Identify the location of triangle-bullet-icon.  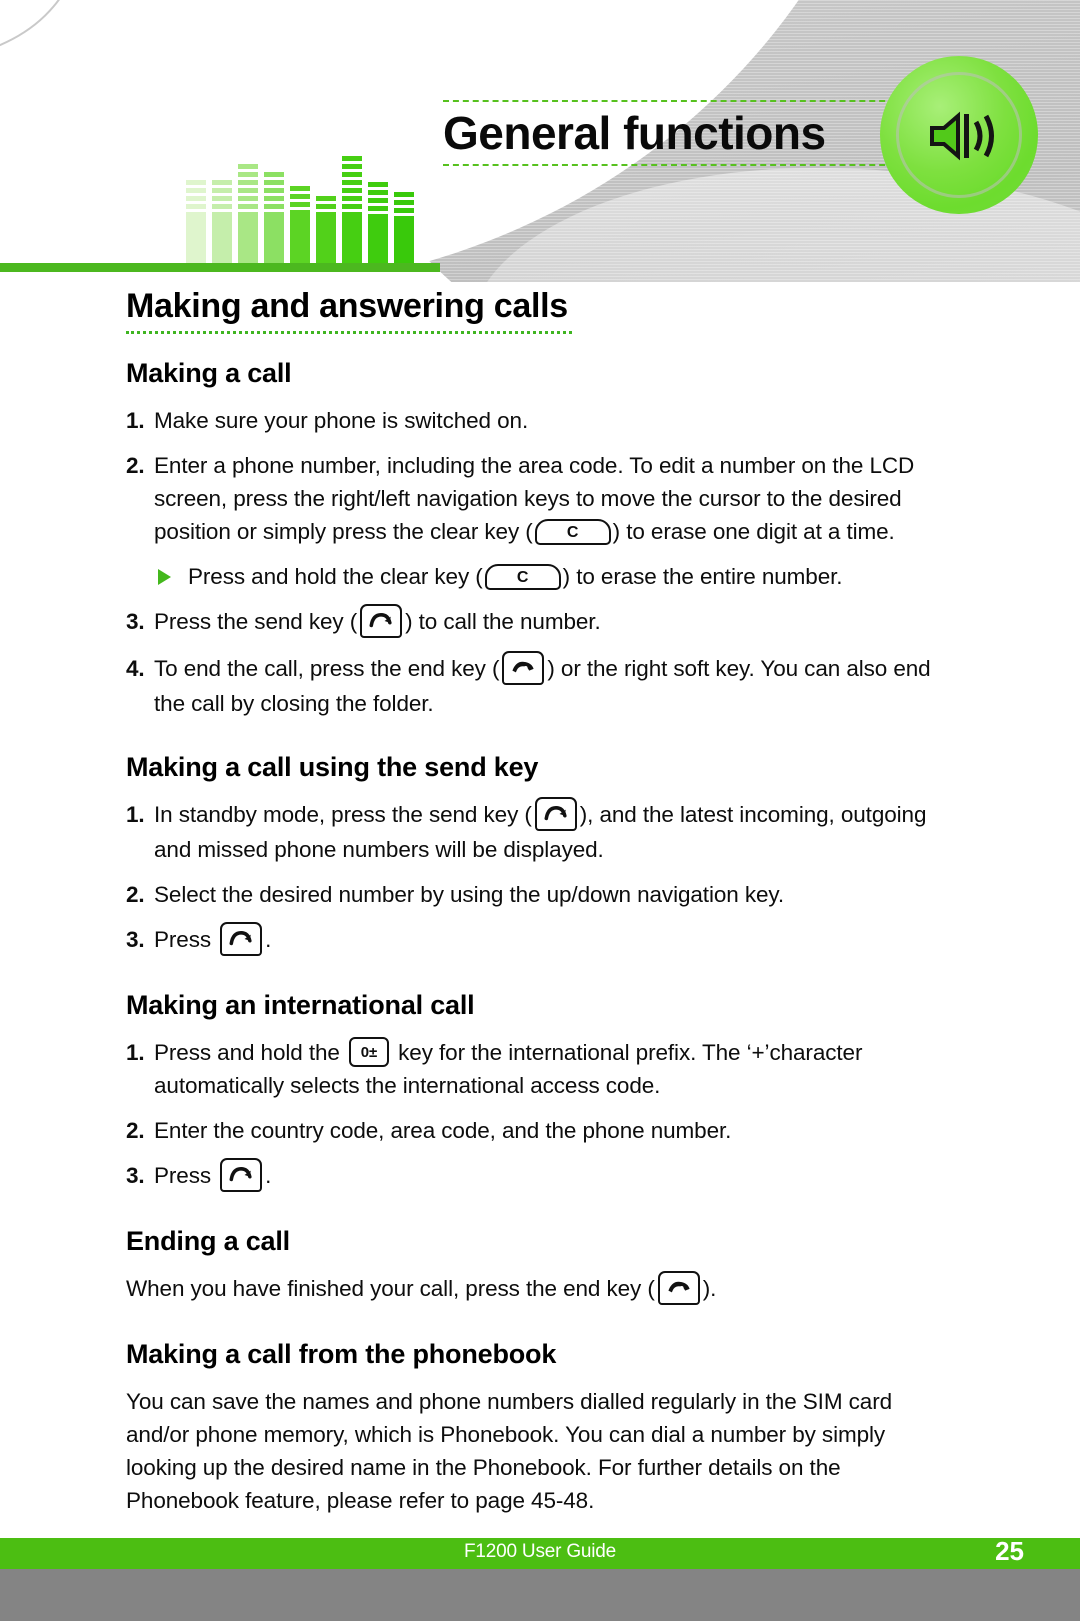
(164, 577).